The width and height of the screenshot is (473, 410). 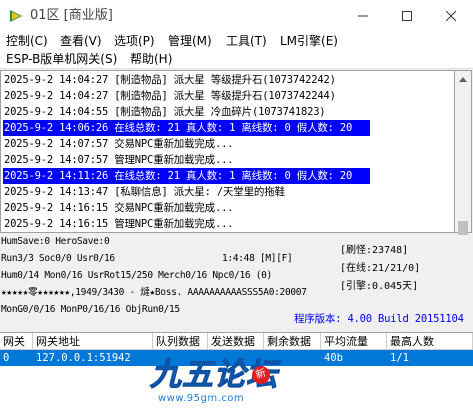 I want to click on program-version: 程序版本: 4.00 Build 20151104, so click(x=379, y=319).